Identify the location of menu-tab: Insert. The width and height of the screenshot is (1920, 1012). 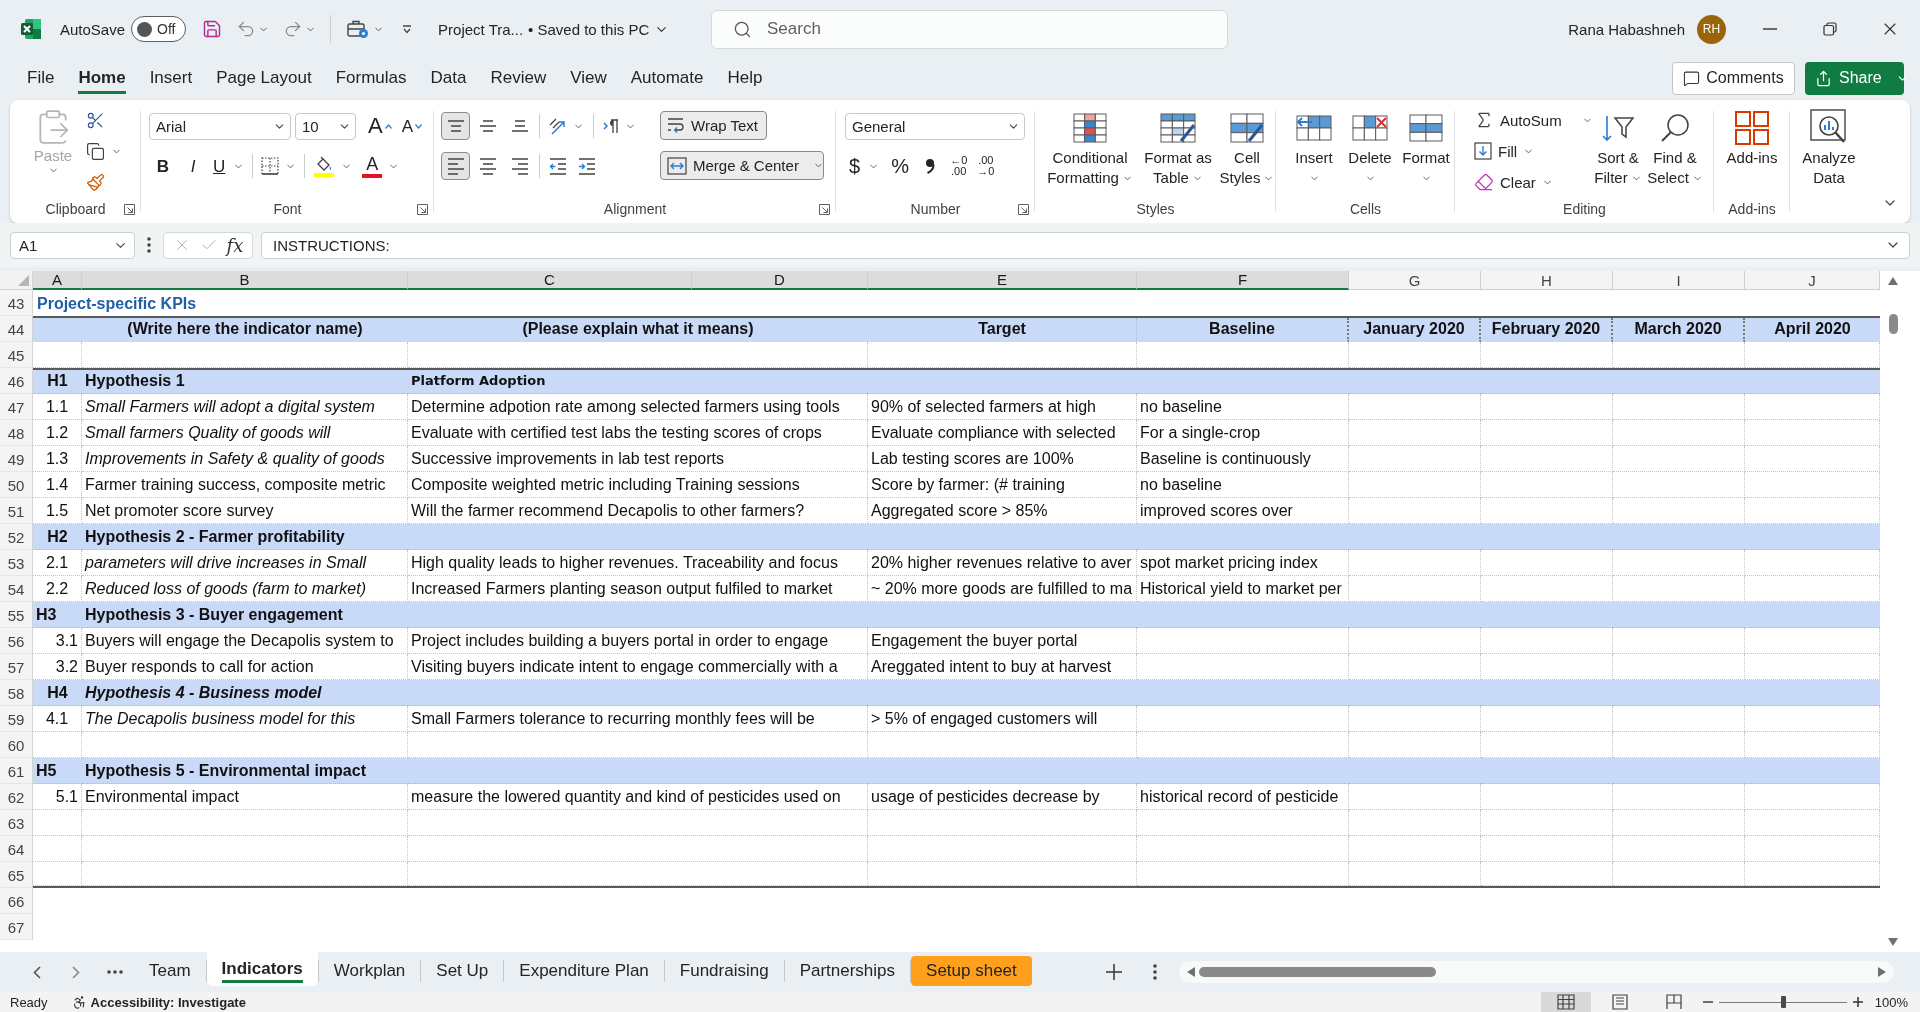
(171, 78).